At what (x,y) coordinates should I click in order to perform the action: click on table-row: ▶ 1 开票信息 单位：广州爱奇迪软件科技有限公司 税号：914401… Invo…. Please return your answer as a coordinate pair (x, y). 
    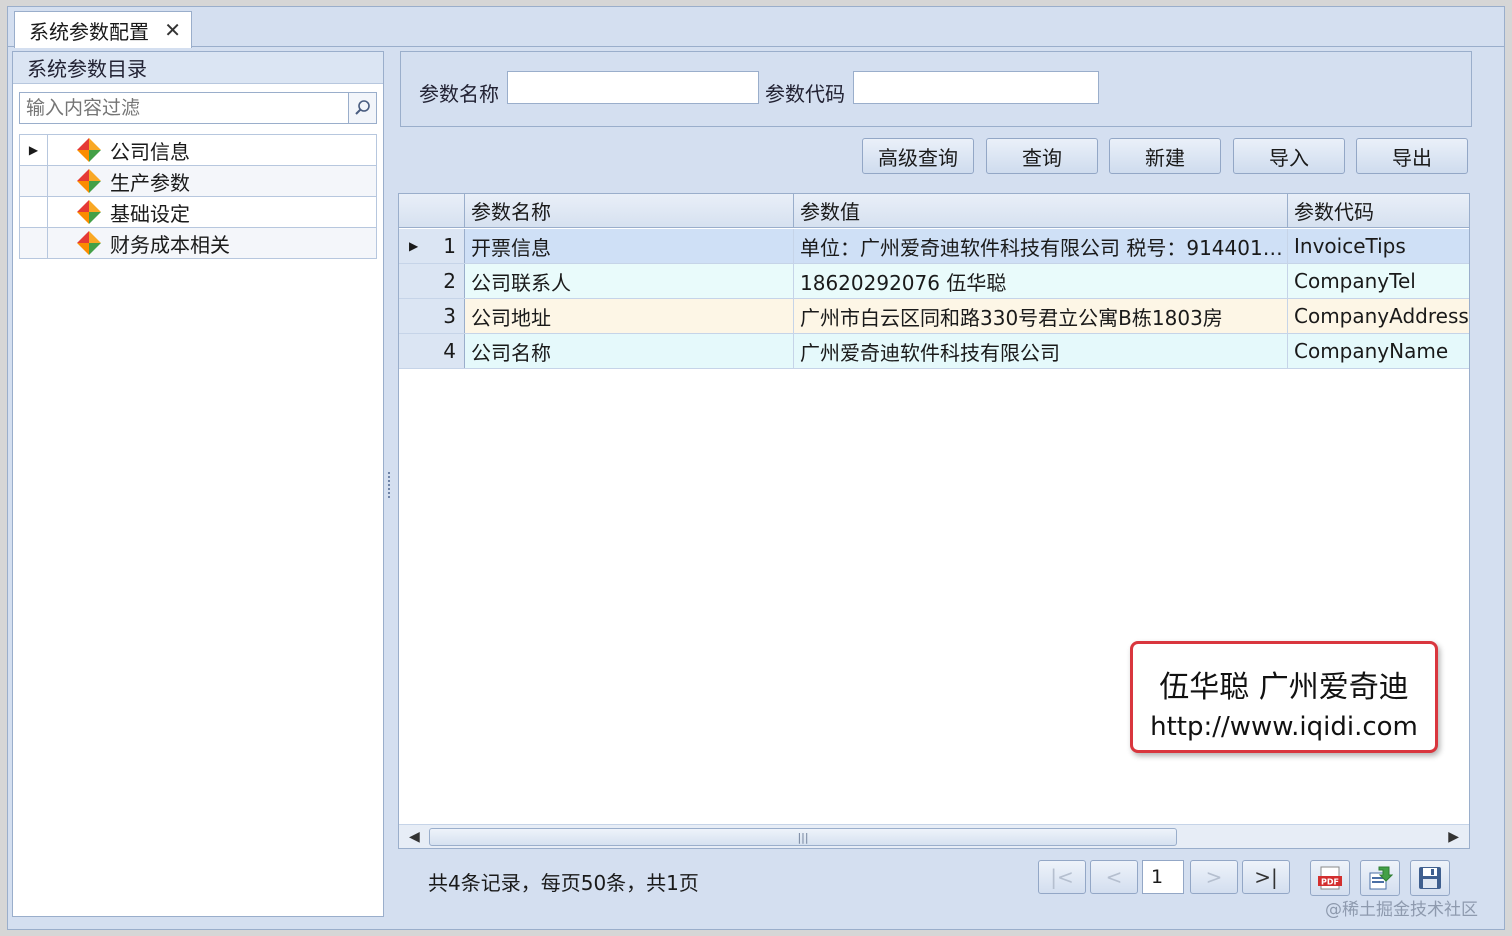
    Looking at the image, I should click on (934, 246).